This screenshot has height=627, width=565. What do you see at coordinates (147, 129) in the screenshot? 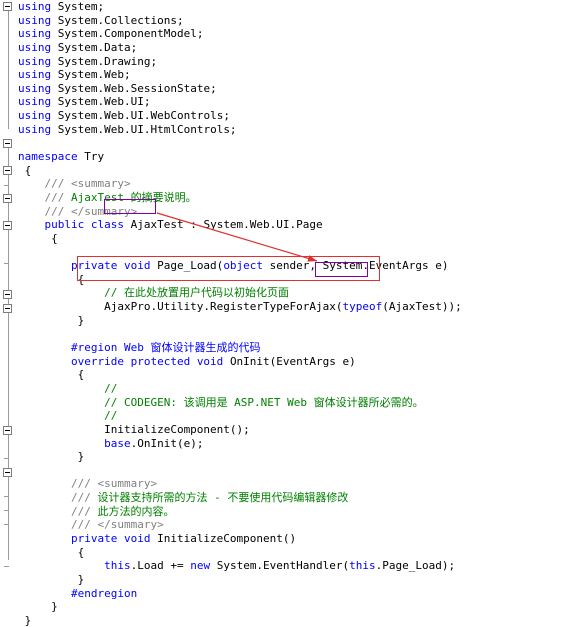
I see `code-token: System.Web.UI.HtmlControls;` at bounding box center [147, 129].